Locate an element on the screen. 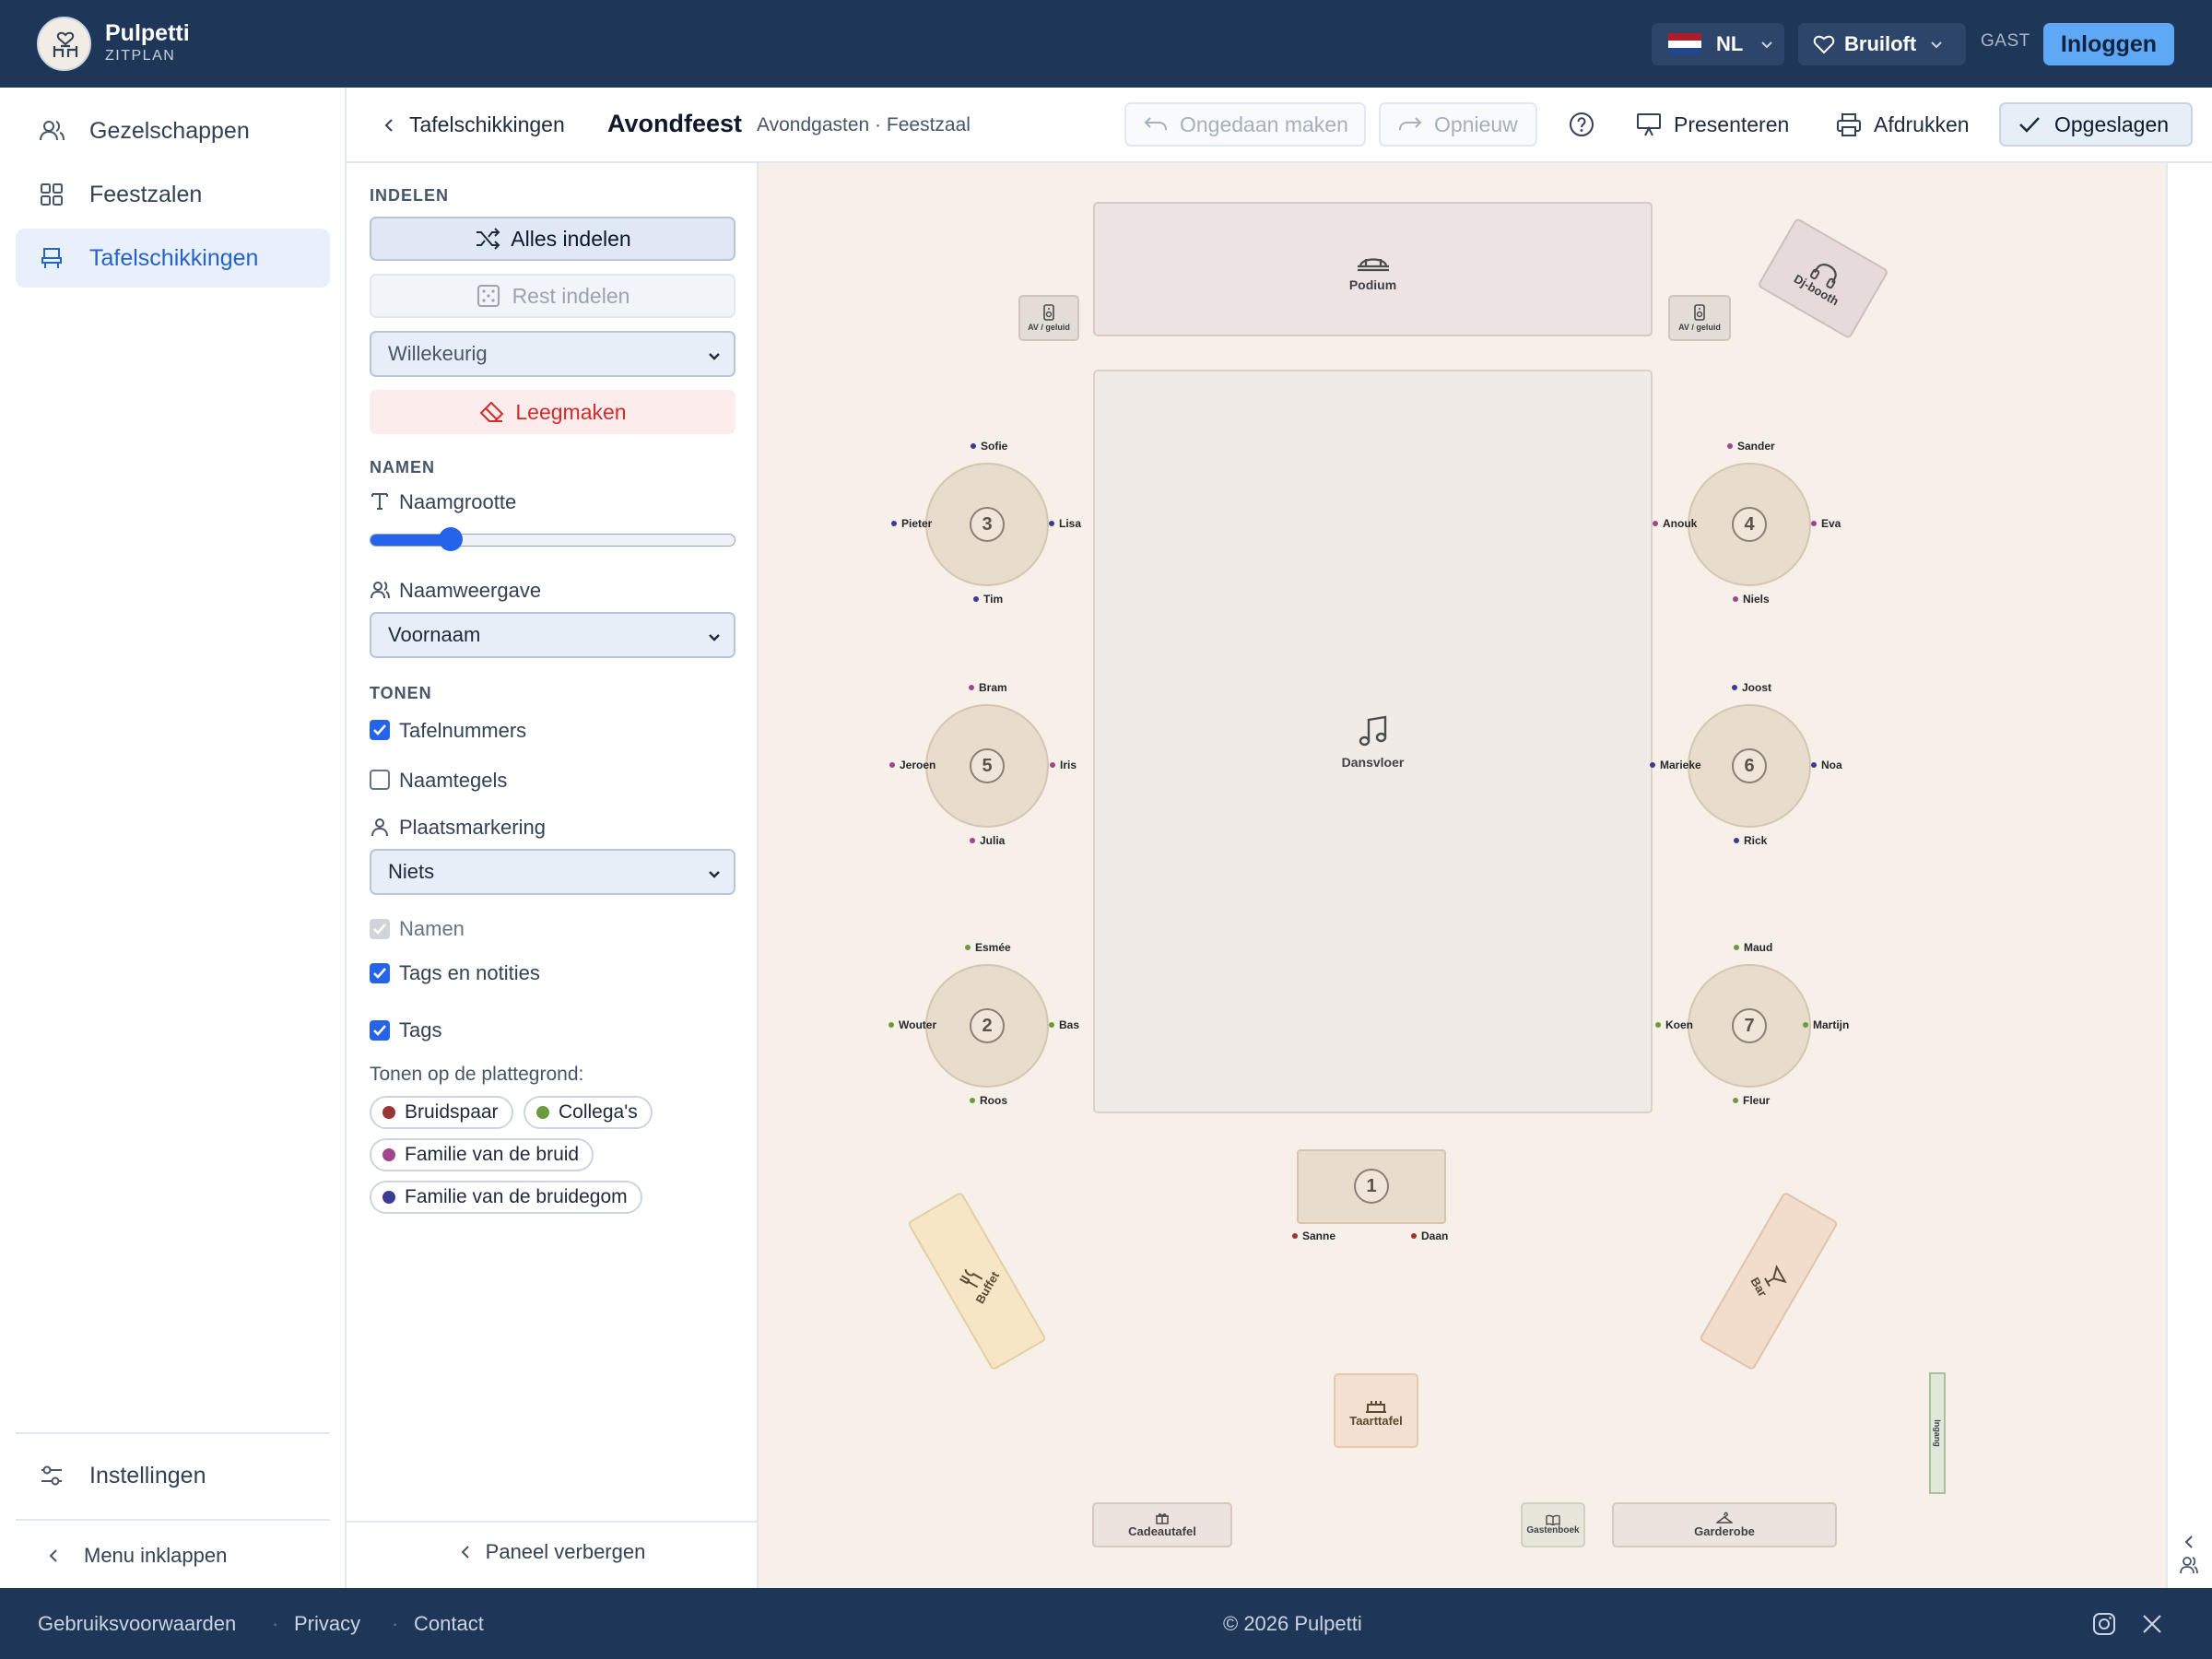 This screenshot has height=1659, width=2212. guest-seat: Bas is located at coordinates (1064, 1024).